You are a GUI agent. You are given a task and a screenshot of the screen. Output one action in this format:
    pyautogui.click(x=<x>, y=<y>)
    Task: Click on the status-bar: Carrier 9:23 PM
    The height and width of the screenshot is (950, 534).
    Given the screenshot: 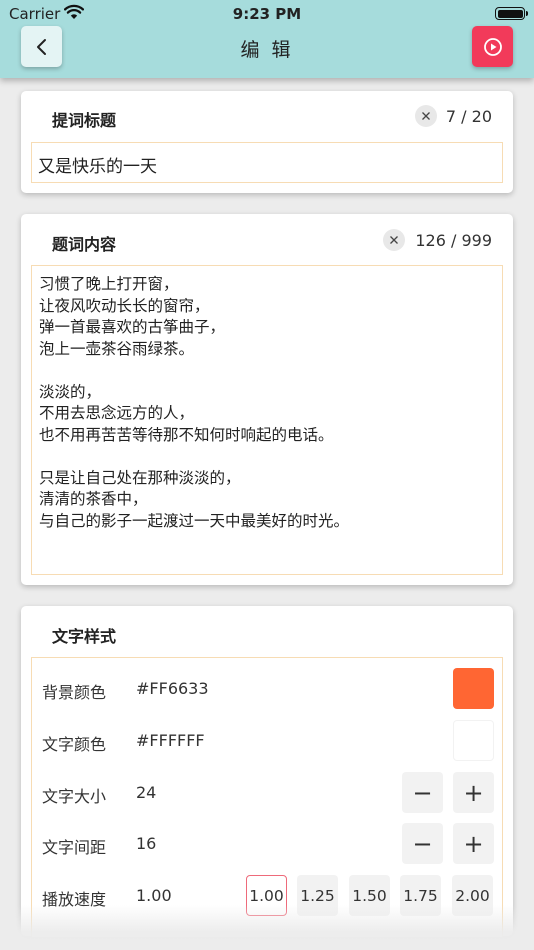 What is the action you would take?
    pyautogui.click(x=267, y=14)
    